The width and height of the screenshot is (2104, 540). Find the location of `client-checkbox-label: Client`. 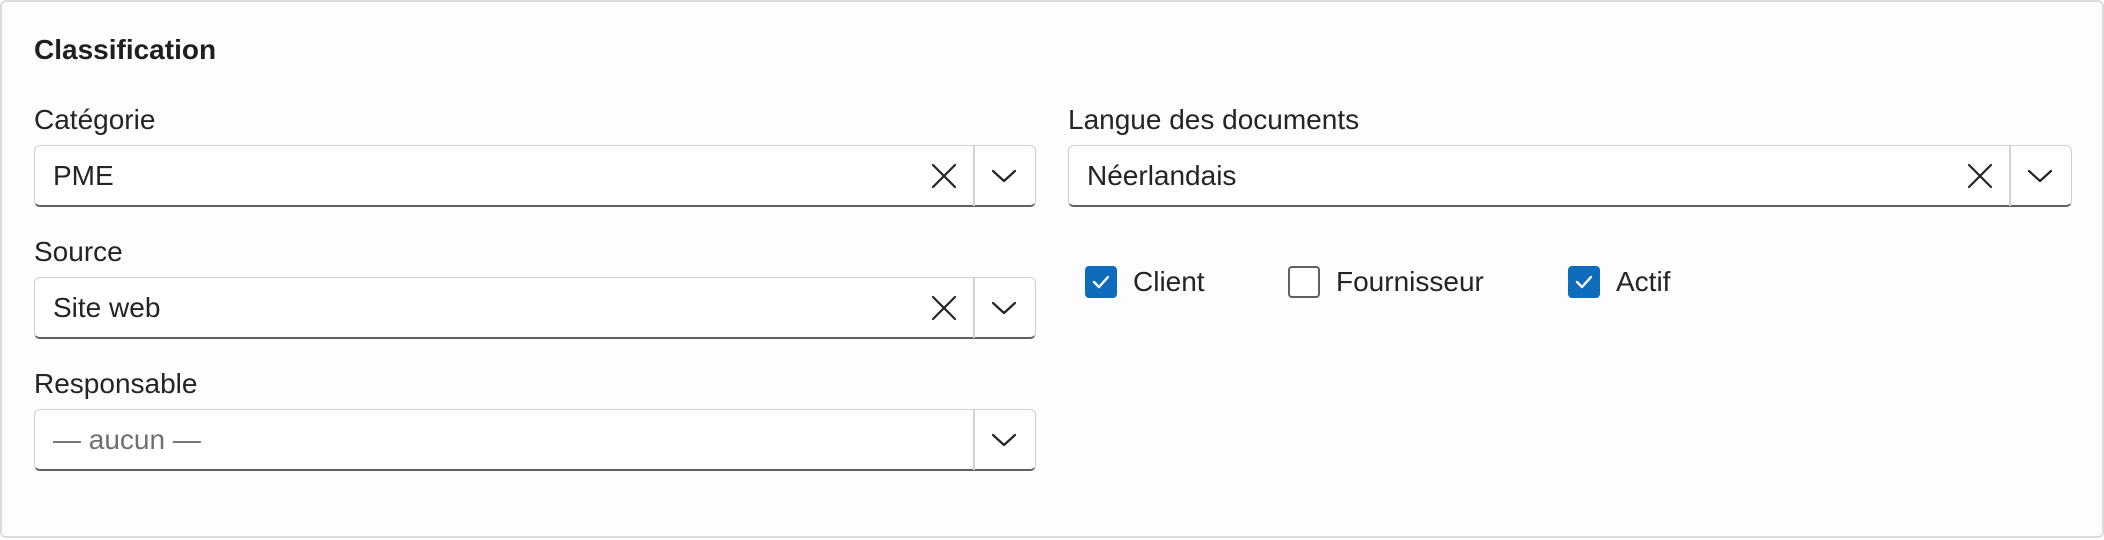

client-checkbox-label: Client is located at coordinates (1169, 281).